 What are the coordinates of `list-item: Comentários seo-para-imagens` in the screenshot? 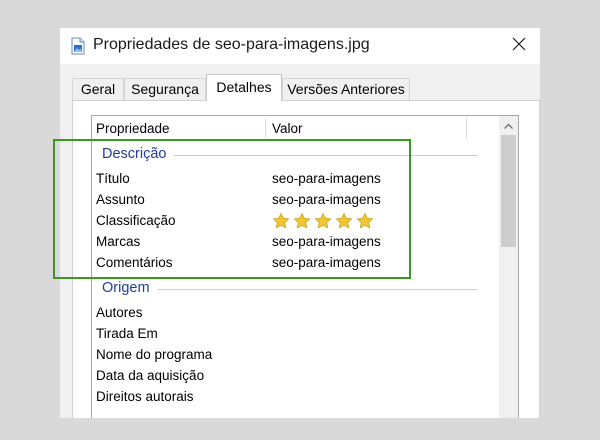 It's located at (294, 263).